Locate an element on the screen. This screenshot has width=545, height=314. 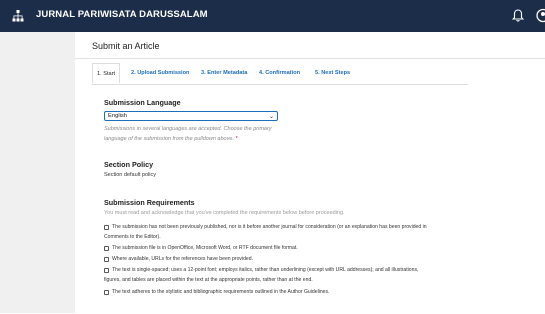
page-title: Submit an Article is located at coordinates (126, 46).